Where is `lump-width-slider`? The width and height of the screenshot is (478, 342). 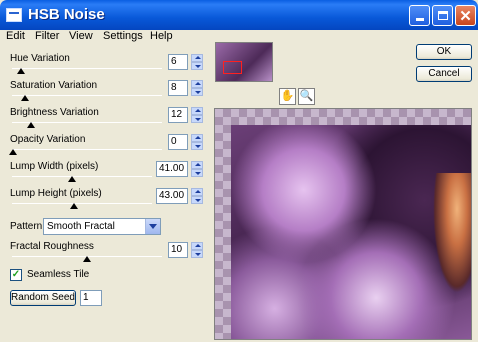
lump-width-slider is located at coordinates (82, 176).